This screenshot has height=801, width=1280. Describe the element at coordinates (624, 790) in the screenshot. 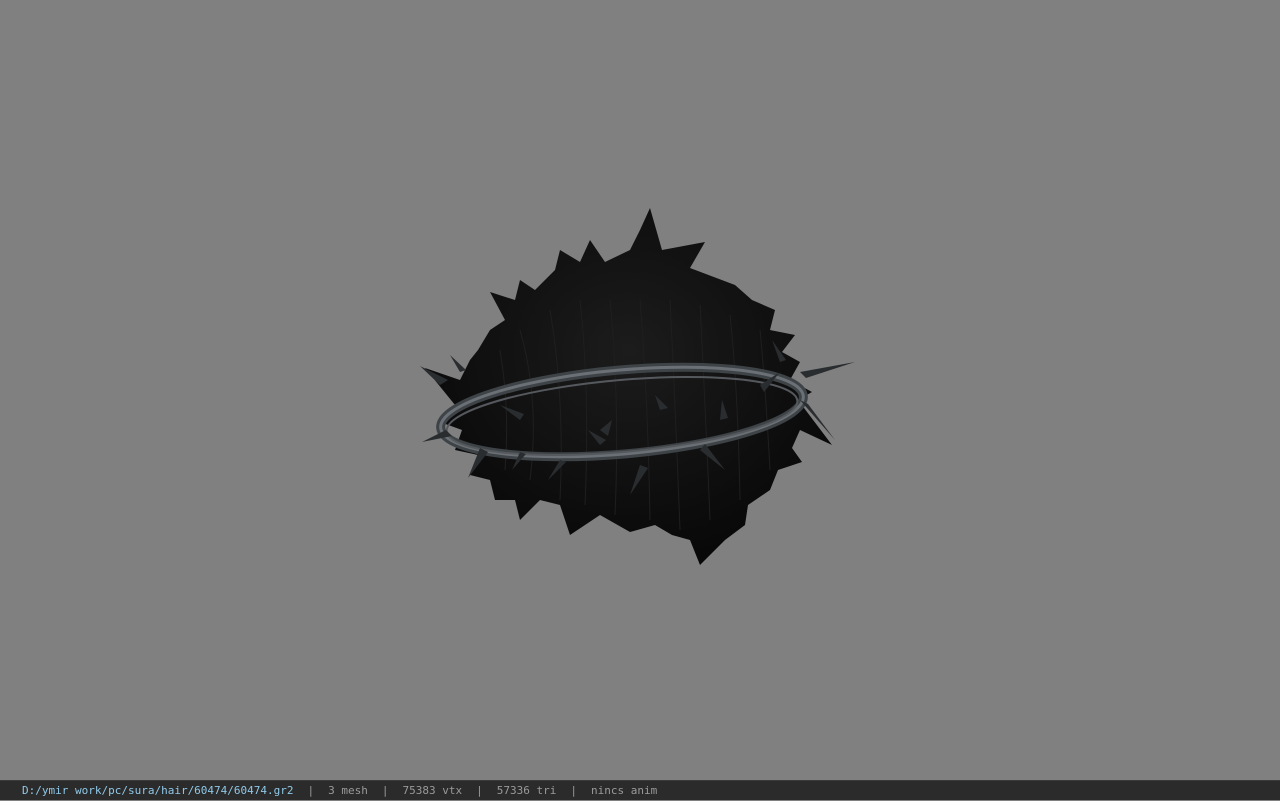

I see `anim-status: nincs anim` at that location.